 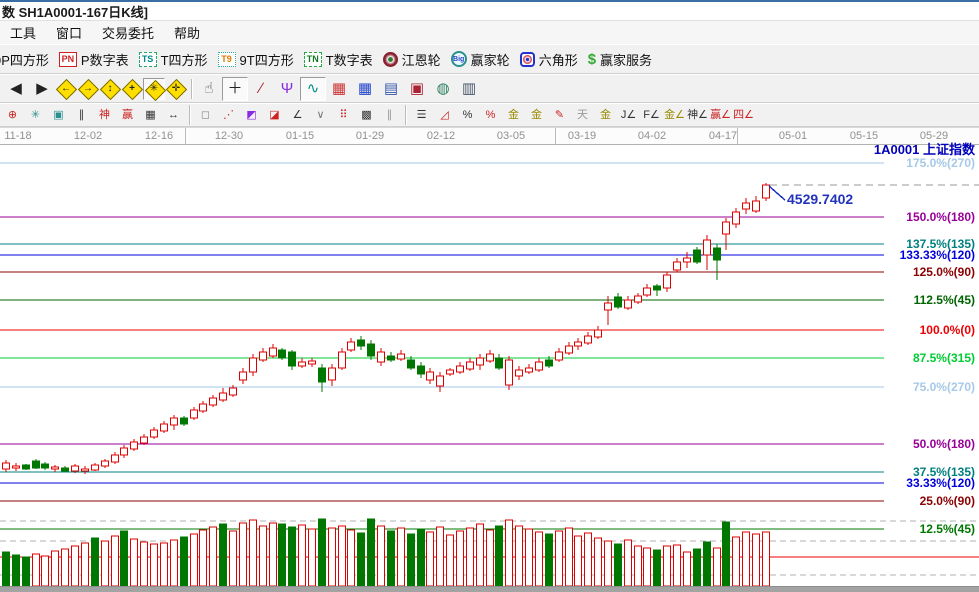 I want to click on menu-item-2: 交易委托, so click(x=128, y=32).